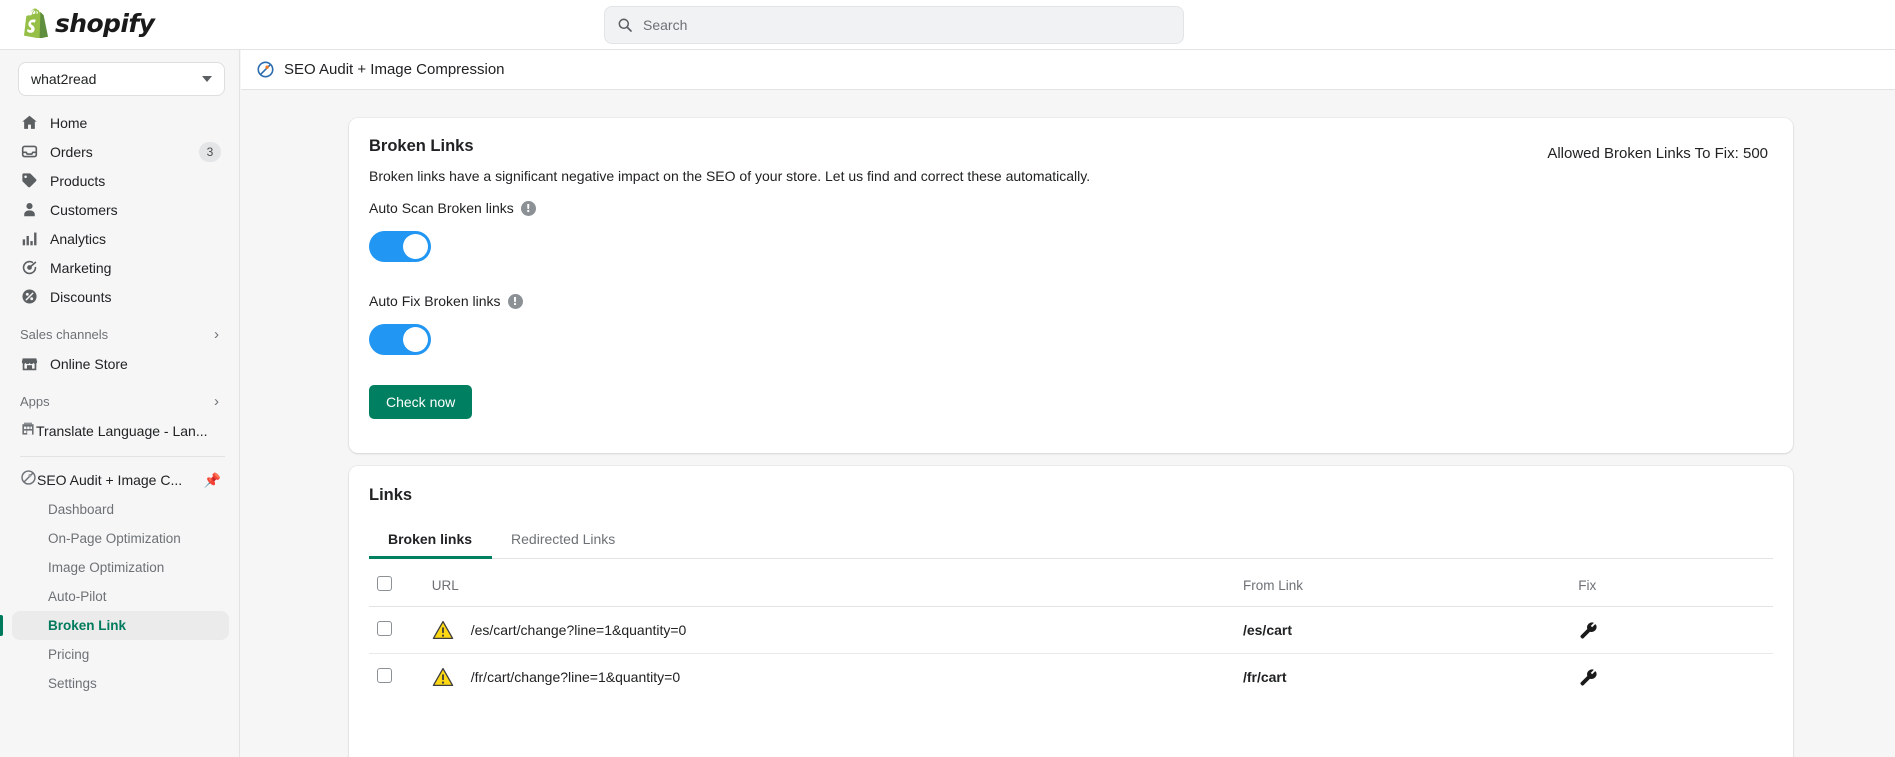  What do you see at coordinates (120, 683) in the screenshot?
I see `sidebar-item-settings: Settings` at bounding box center [120, 683].